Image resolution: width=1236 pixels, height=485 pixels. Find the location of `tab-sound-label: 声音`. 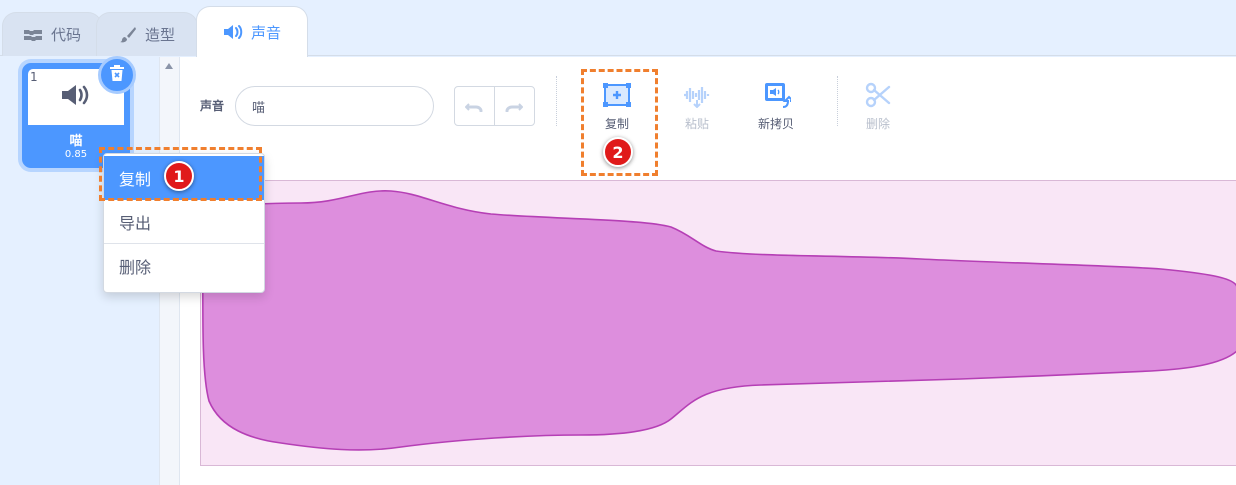

tab-sound-label: 声音 is located at coordinates (265, 32).